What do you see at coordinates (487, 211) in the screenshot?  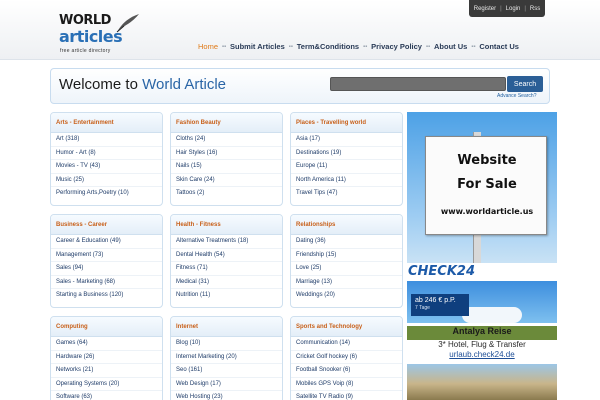 I see `sale-sign-url: www.worldarticle.us` at bounding box center [487, 211].